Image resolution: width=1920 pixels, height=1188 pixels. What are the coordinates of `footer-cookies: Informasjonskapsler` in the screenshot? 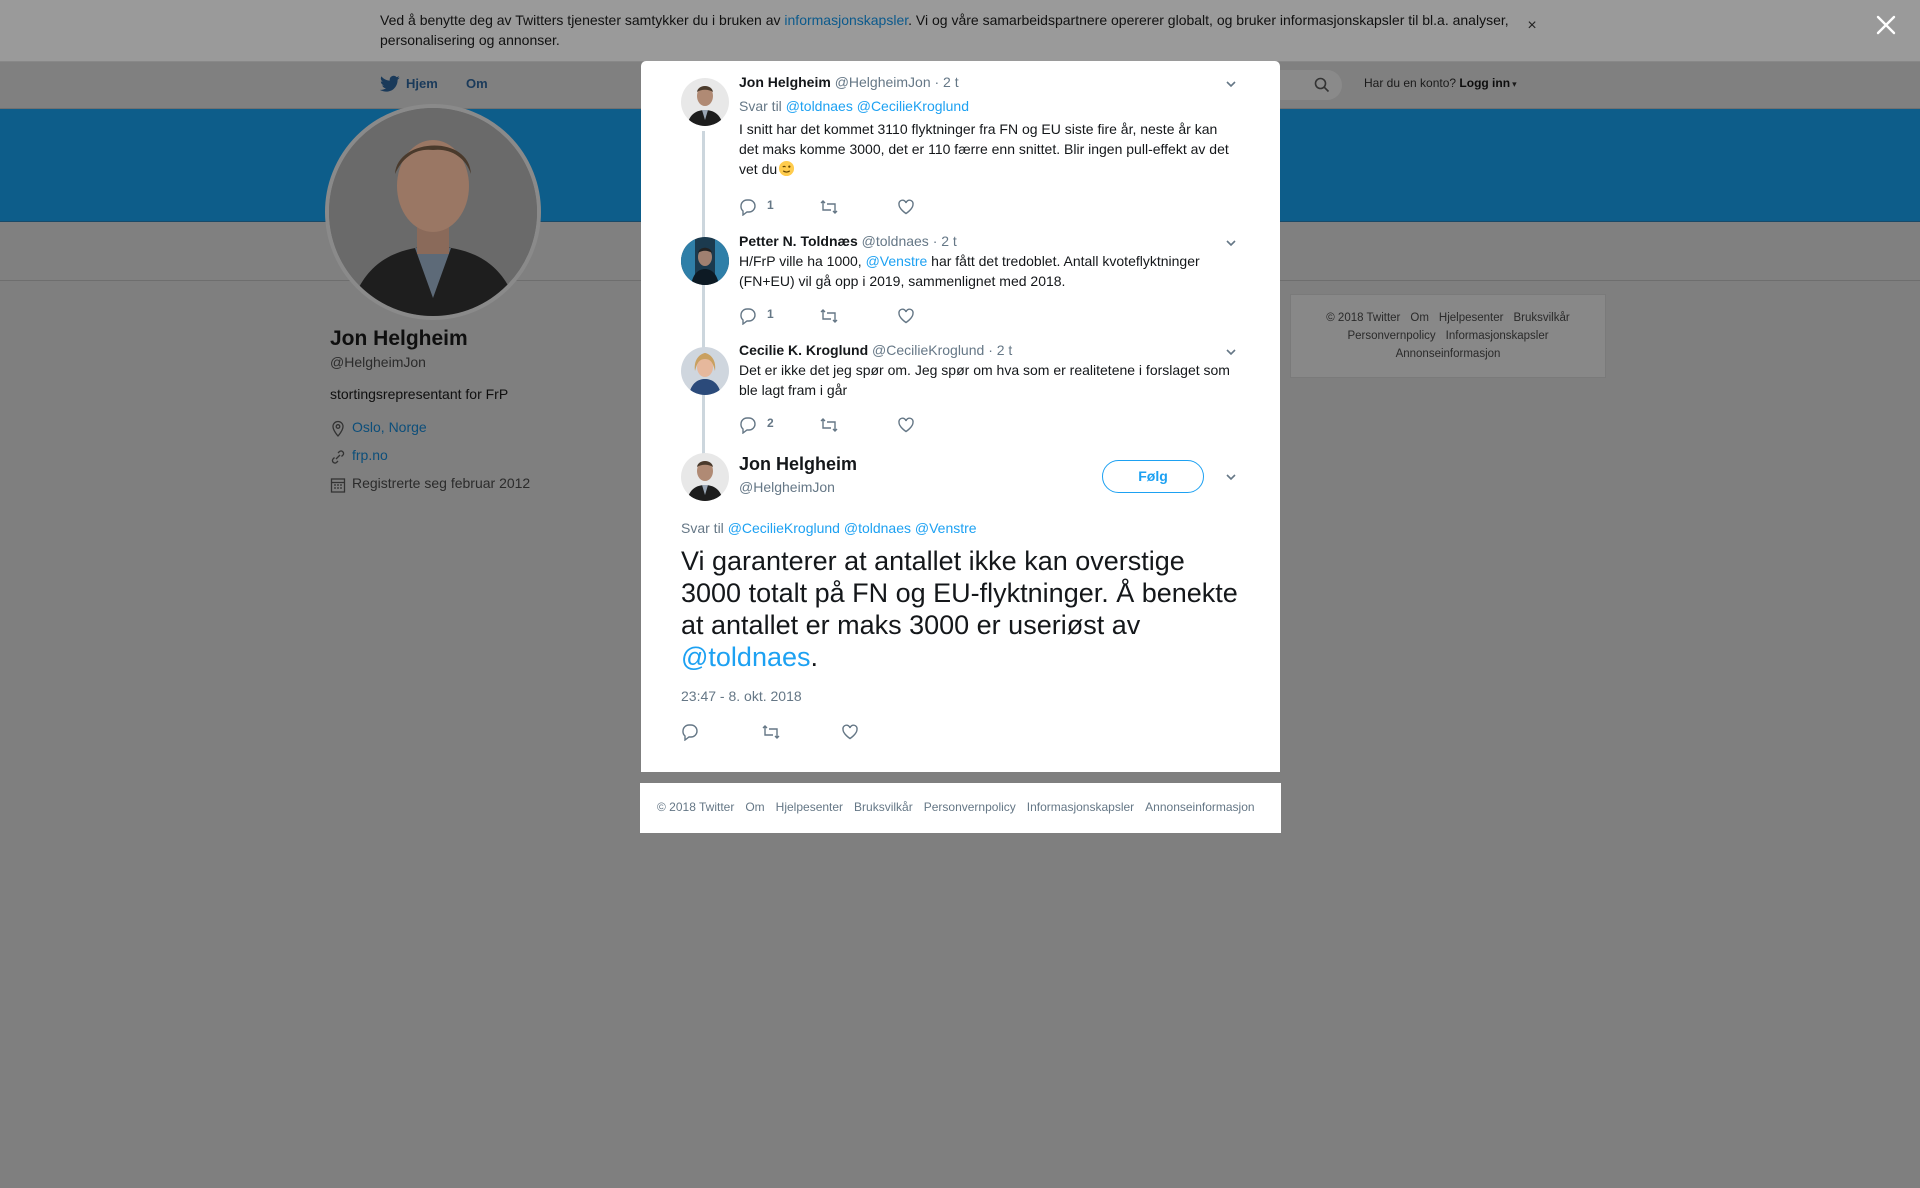 It's located at (1080, 807).